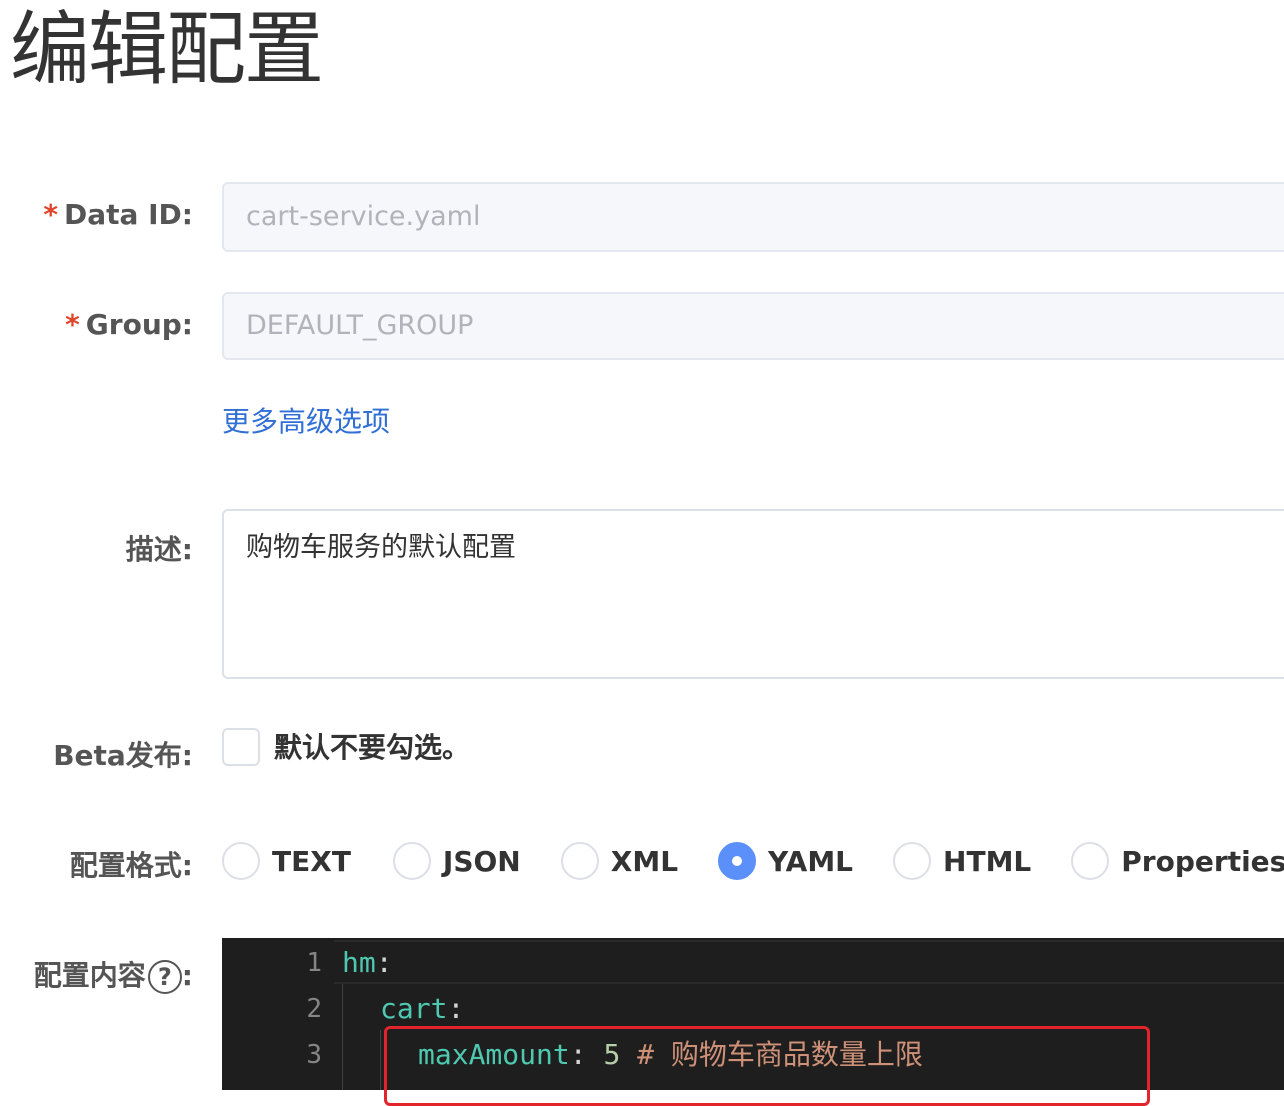  Describe the element at coordinates (962, 861) in the screenshot. I see `format-option-html: HTML` at that location.